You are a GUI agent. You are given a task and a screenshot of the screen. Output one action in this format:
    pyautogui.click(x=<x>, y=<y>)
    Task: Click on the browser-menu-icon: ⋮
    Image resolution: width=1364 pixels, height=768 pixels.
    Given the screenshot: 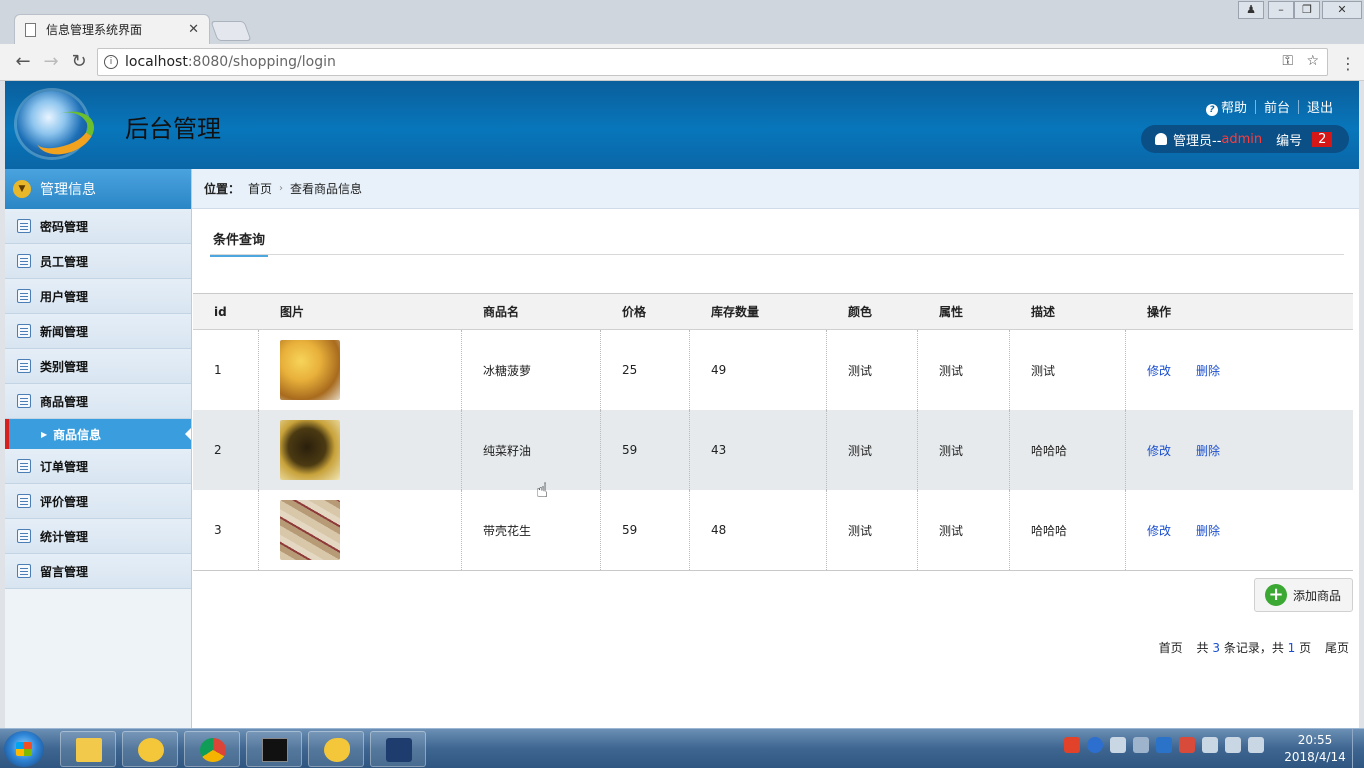 What is the action you would take?
    pyautogui.click(x=1348, y=63)
    